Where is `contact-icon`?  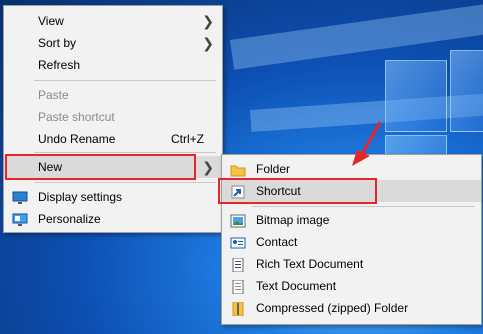 contact-icon is located at coordinates (238, 242).